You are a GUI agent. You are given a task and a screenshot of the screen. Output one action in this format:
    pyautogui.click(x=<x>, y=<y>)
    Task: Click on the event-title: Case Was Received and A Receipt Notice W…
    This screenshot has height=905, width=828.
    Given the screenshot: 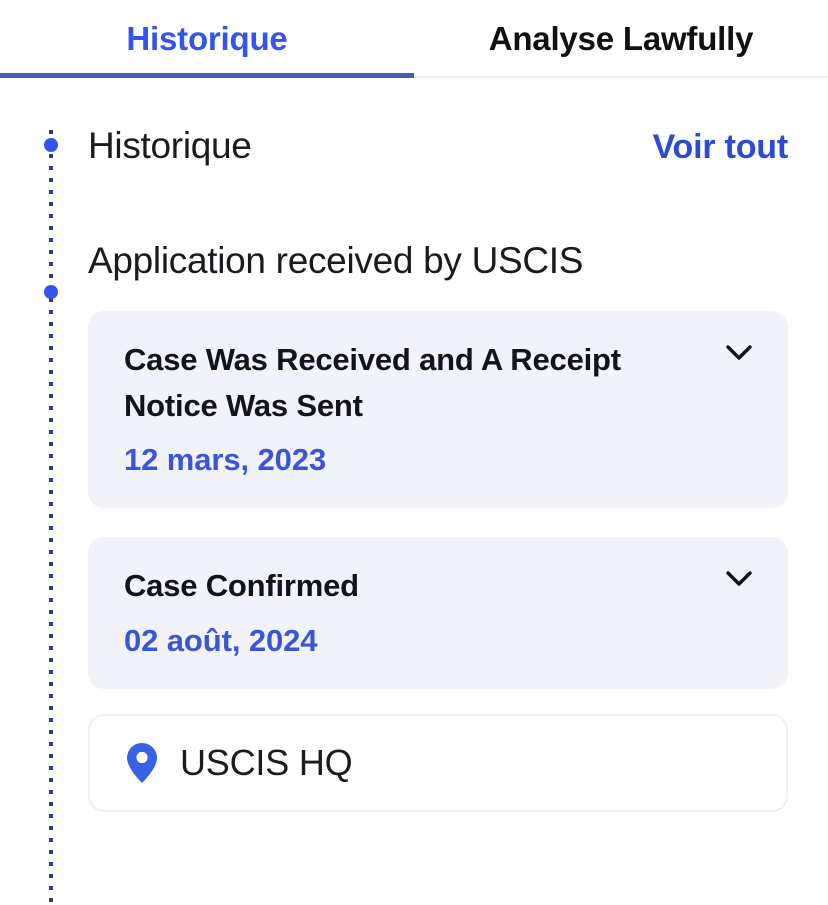 What is the action you would take?
    pyautogui.click(x=372, y=382)
    